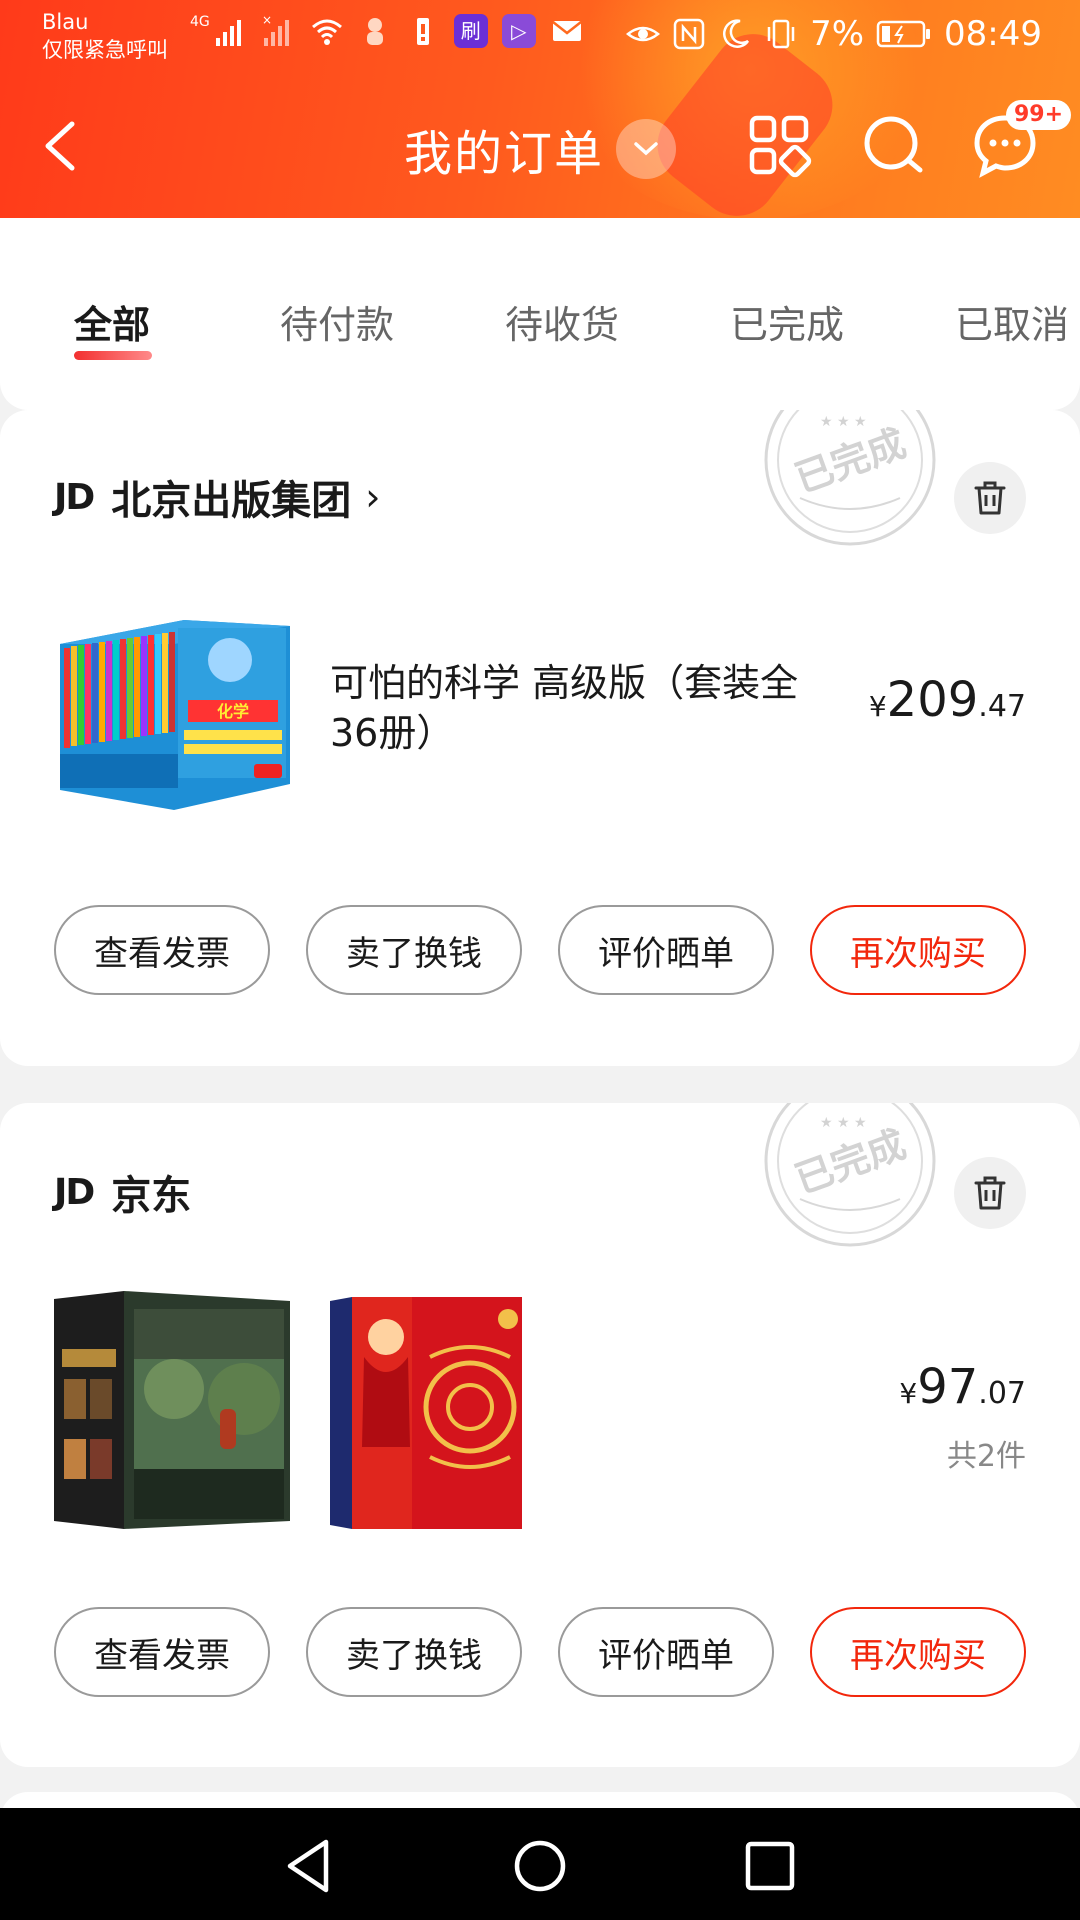 The width and height of the screenshot is (1080, 1920). I want to click on active-tab-indicator, so click(113, 355).